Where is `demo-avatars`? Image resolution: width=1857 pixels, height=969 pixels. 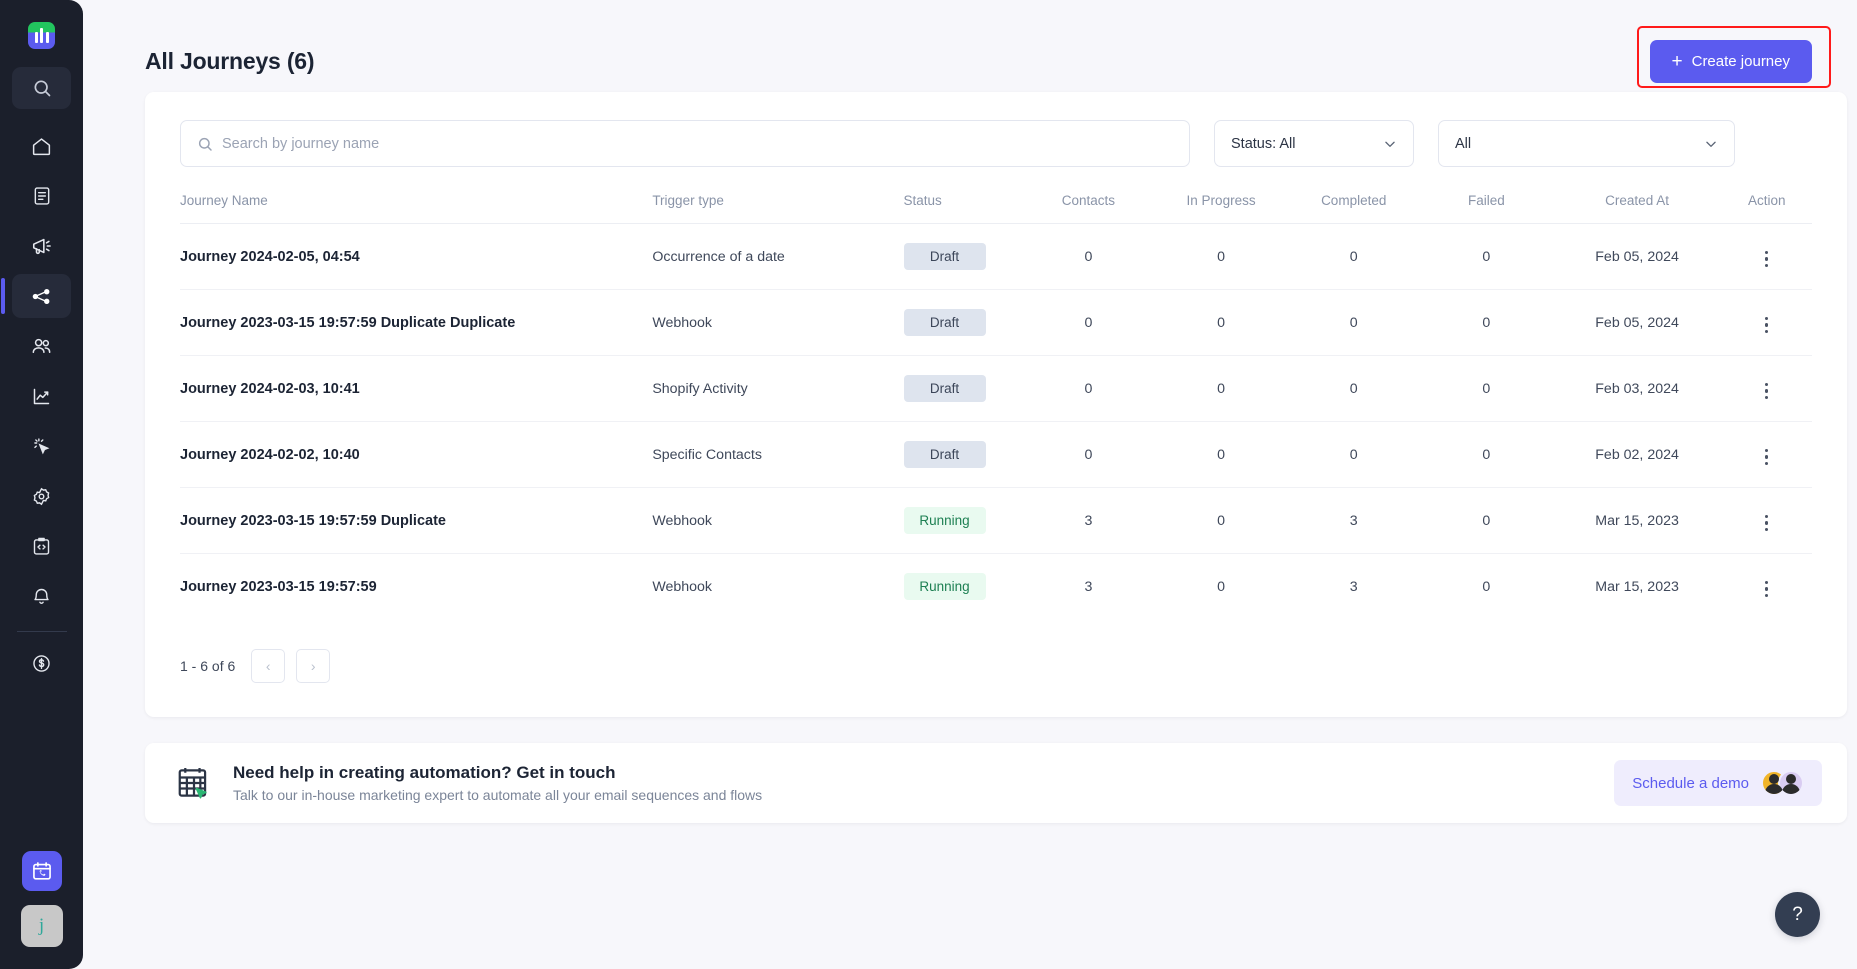
demo-avatars is located at coordinates (1782, 783).